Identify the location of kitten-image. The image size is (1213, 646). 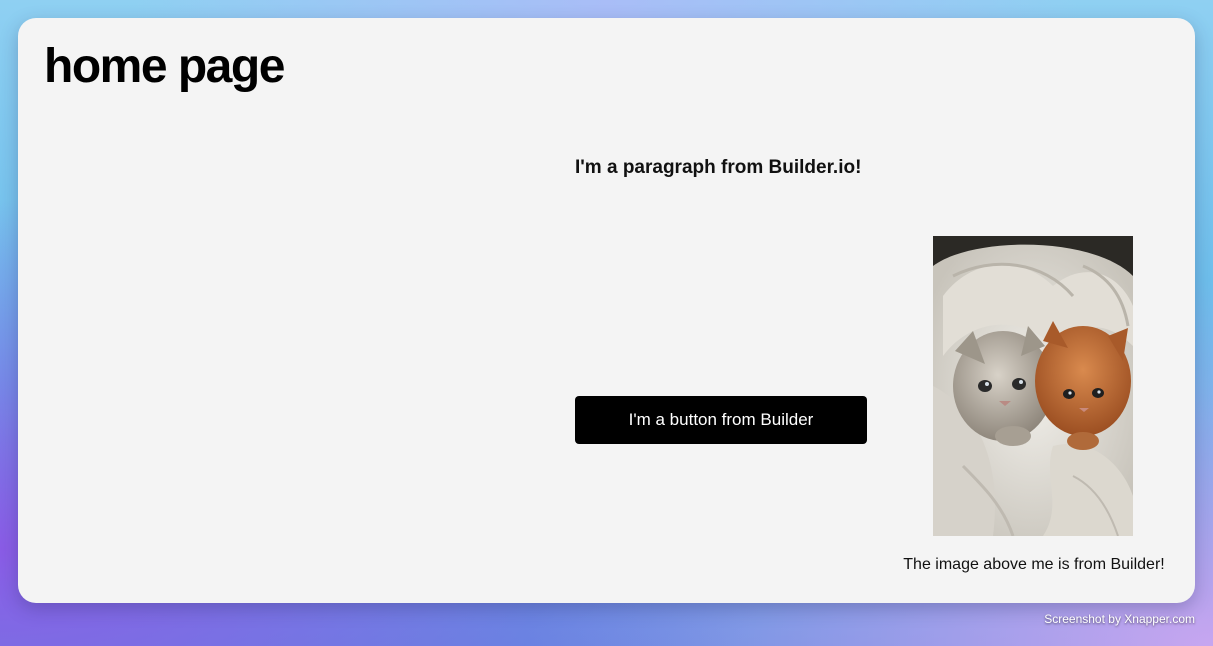
(1033, 386).